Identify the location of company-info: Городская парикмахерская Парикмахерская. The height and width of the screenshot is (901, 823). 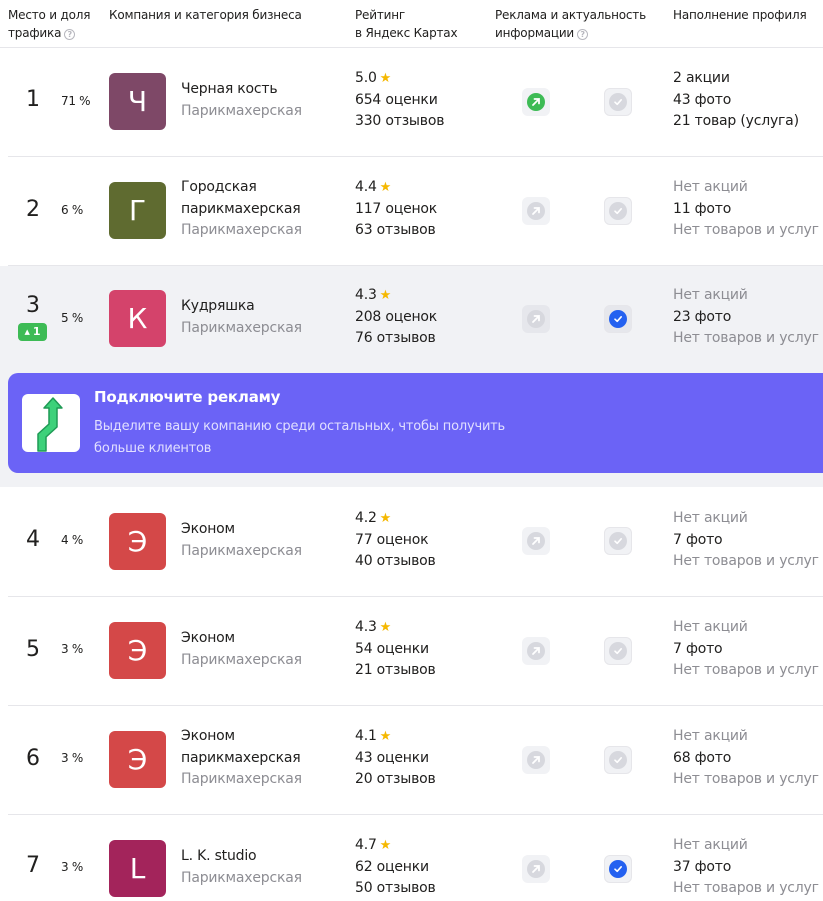
(261, 209).